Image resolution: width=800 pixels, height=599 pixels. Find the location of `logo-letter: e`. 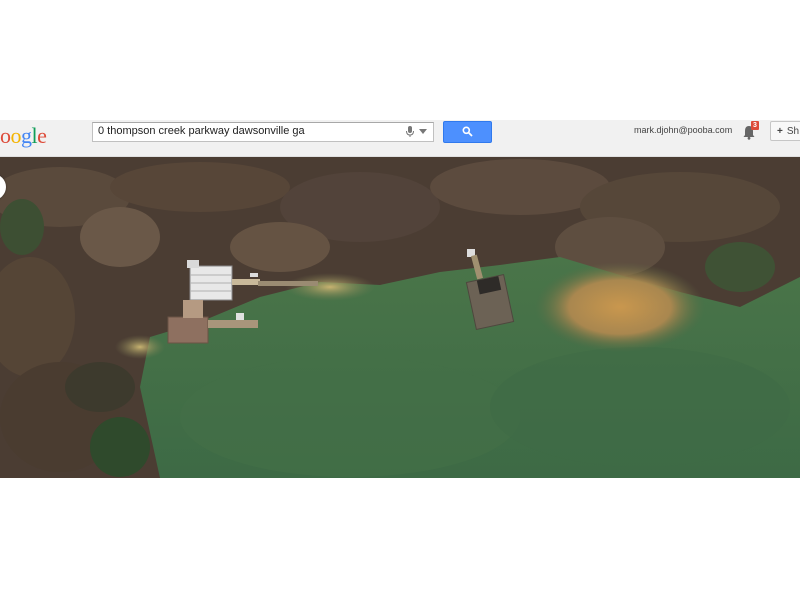

logo-letter: e is located at coordinates (42, 135).